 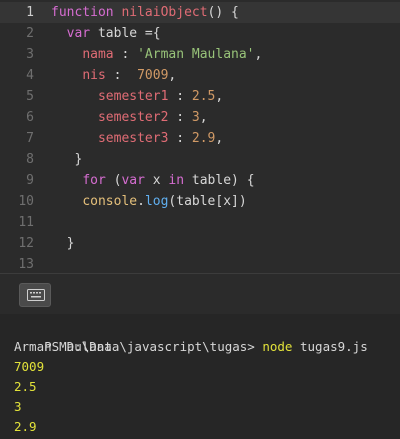 What do you see at coordinates (207, 201) in the screenshot?
I see `code-token: (table[x])` at bounding box center [207, 201].